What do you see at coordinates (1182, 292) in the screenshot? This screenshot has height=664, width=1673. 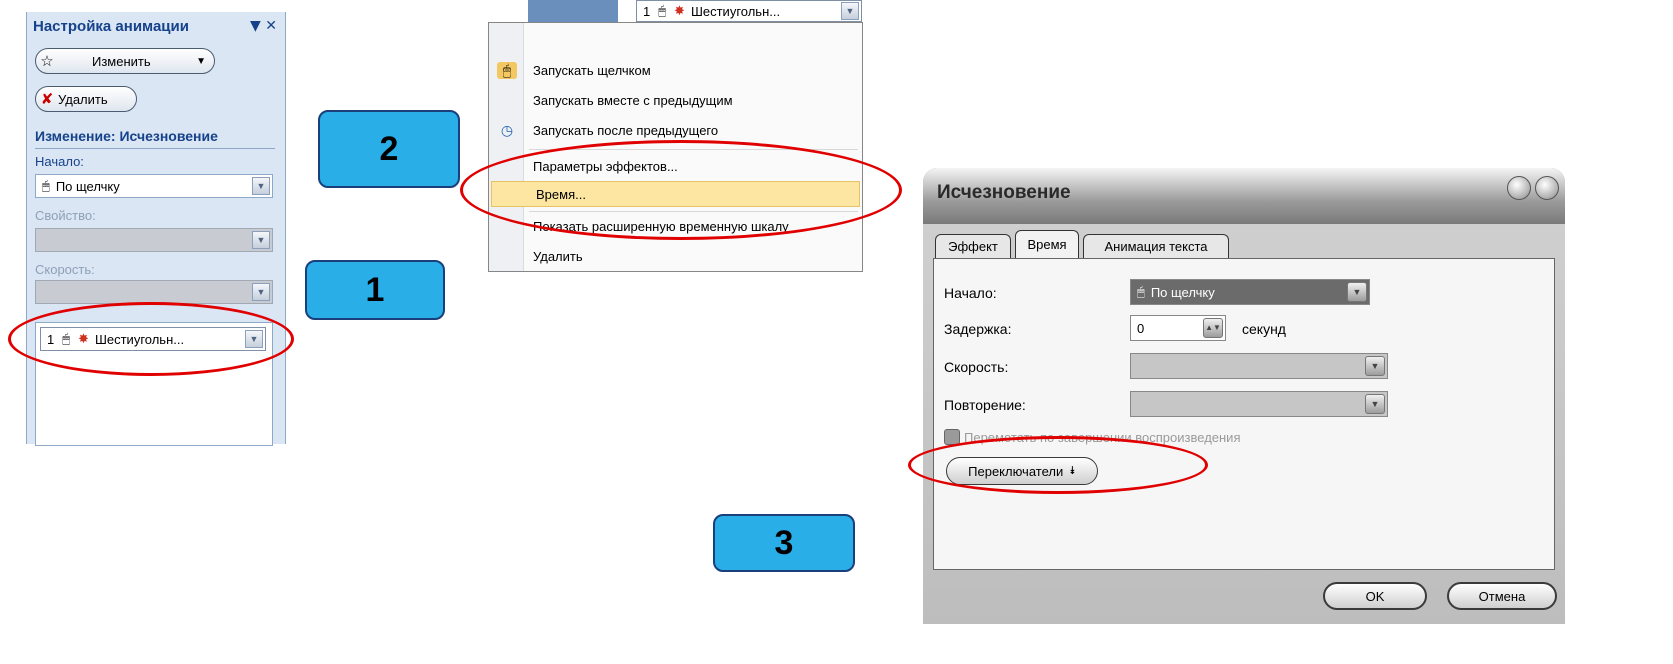 I see `start-select-value: По щелчку` at bounding box center [1182, 292].